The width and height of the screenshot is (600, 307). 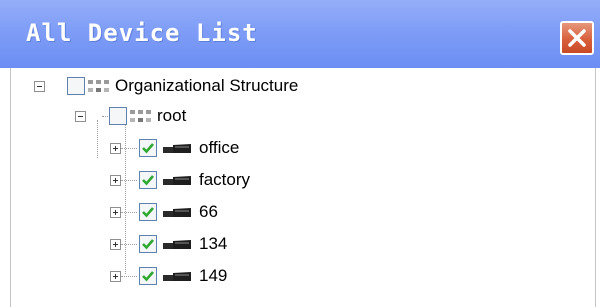 I want to click on device-label: 134, so click(x=213, y=243).